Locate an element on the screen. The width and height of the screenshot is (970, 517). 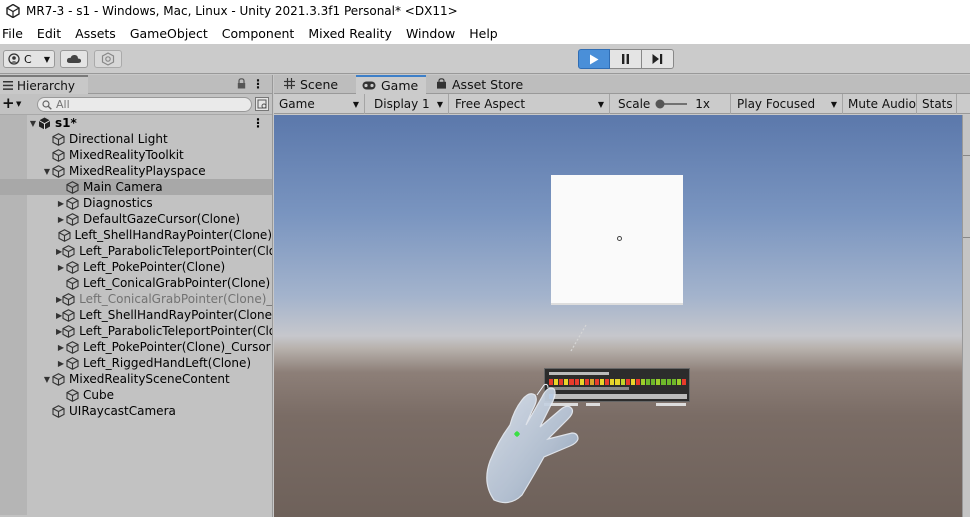
display-label: Display 1 is located at coordinates (402, 104).